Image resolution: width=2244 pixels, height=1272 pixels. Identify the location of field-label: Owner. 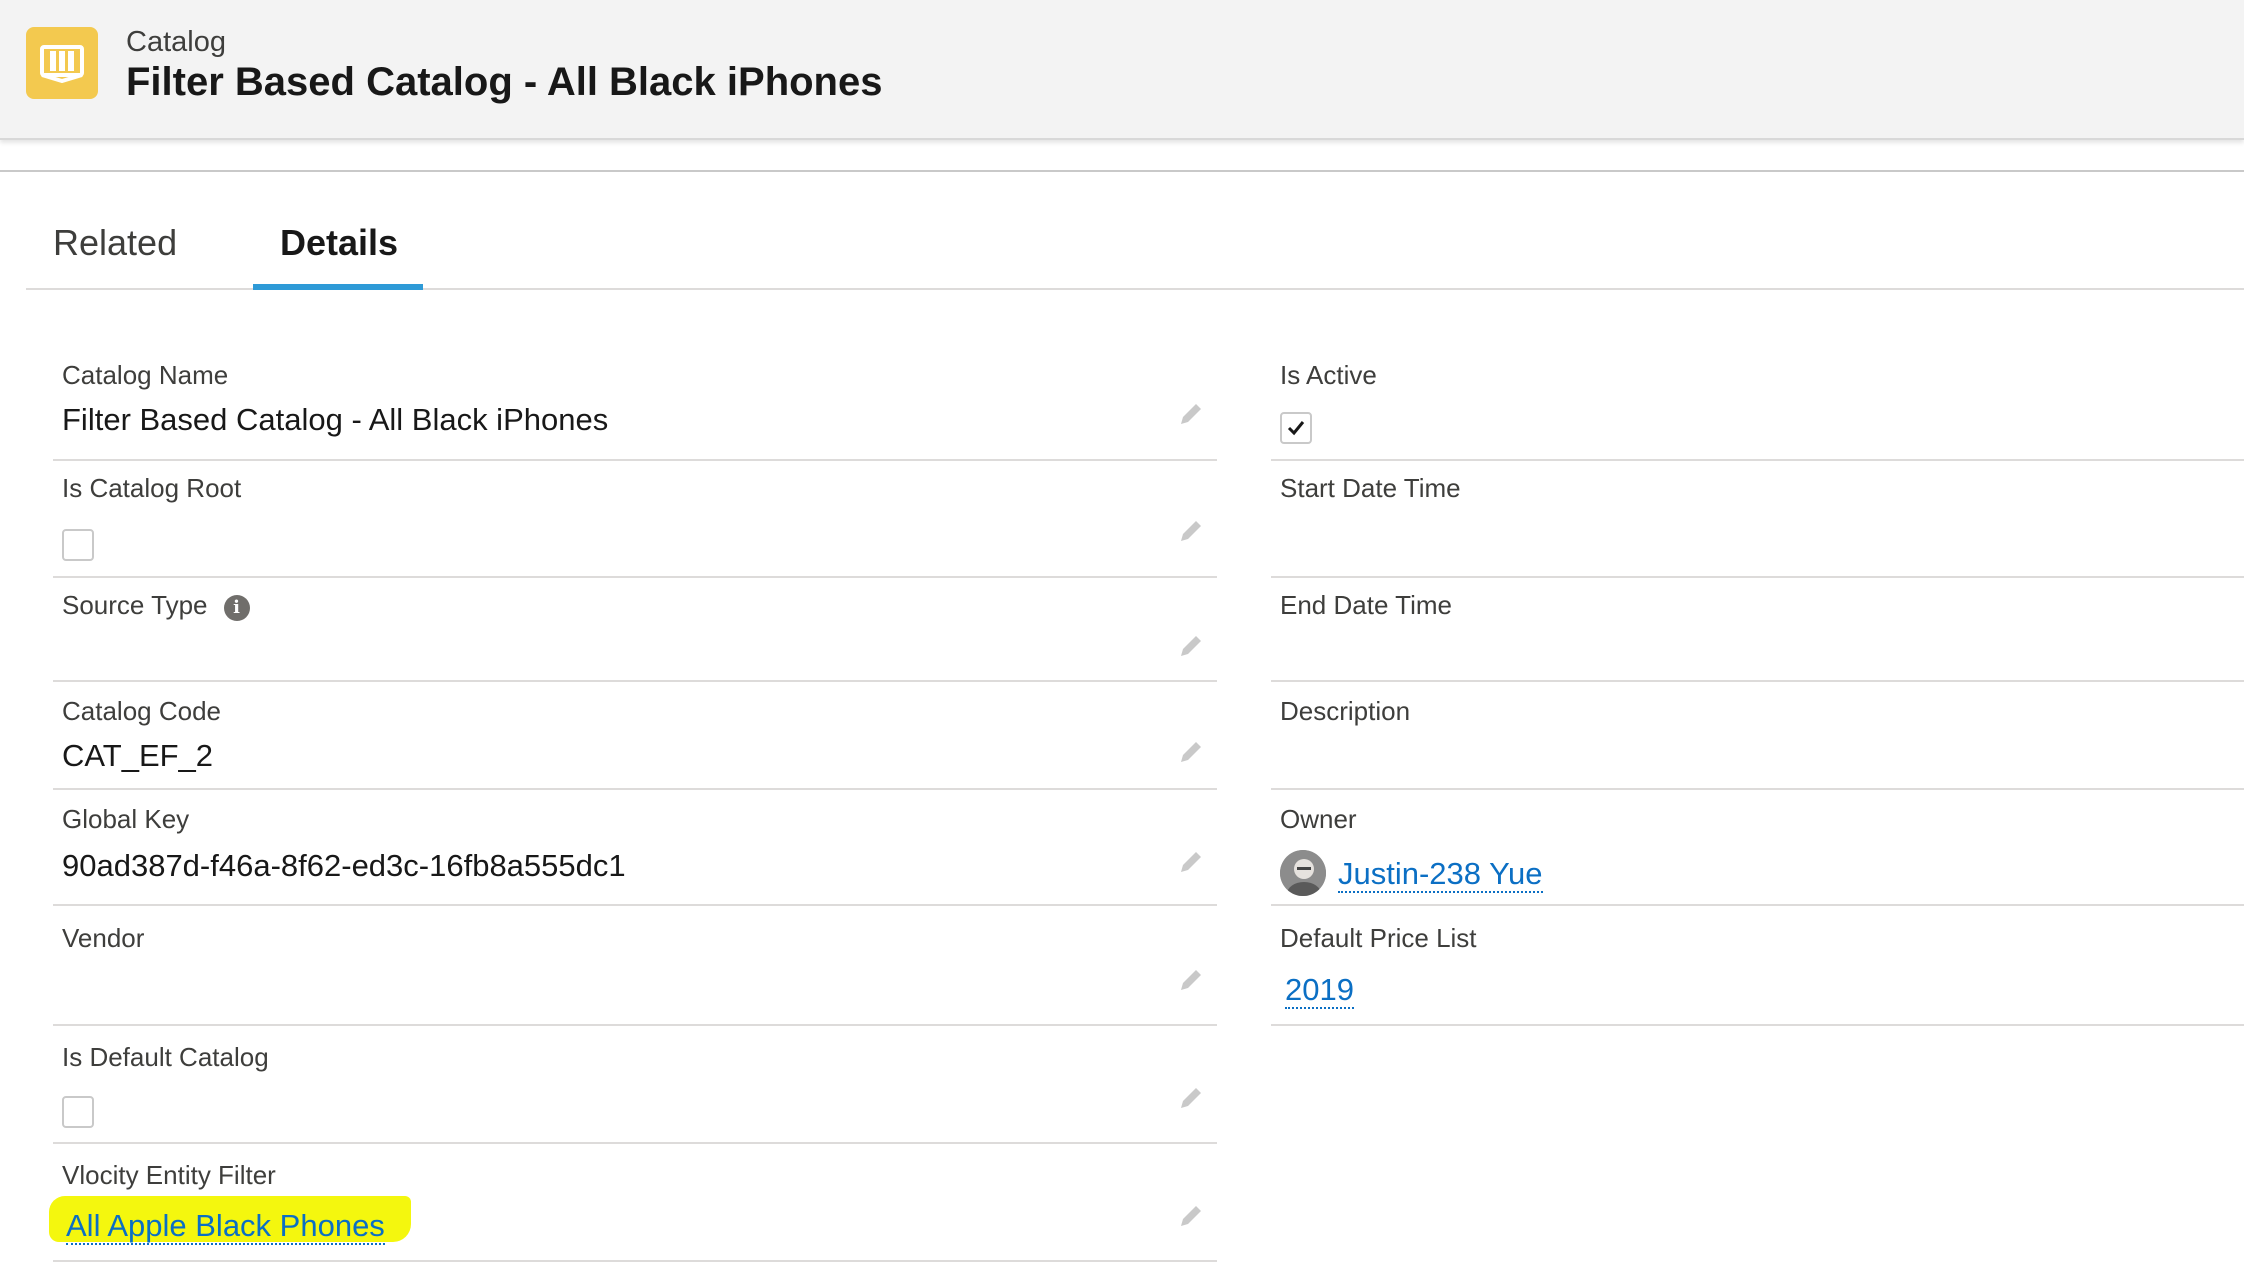
(1318, 819).